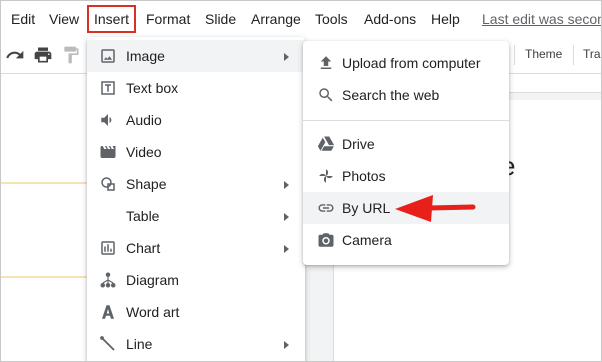 This screenshot has height=362, width=602. I want to click on last-edit-link: Last edit was seconds ago, so click(541, 19).